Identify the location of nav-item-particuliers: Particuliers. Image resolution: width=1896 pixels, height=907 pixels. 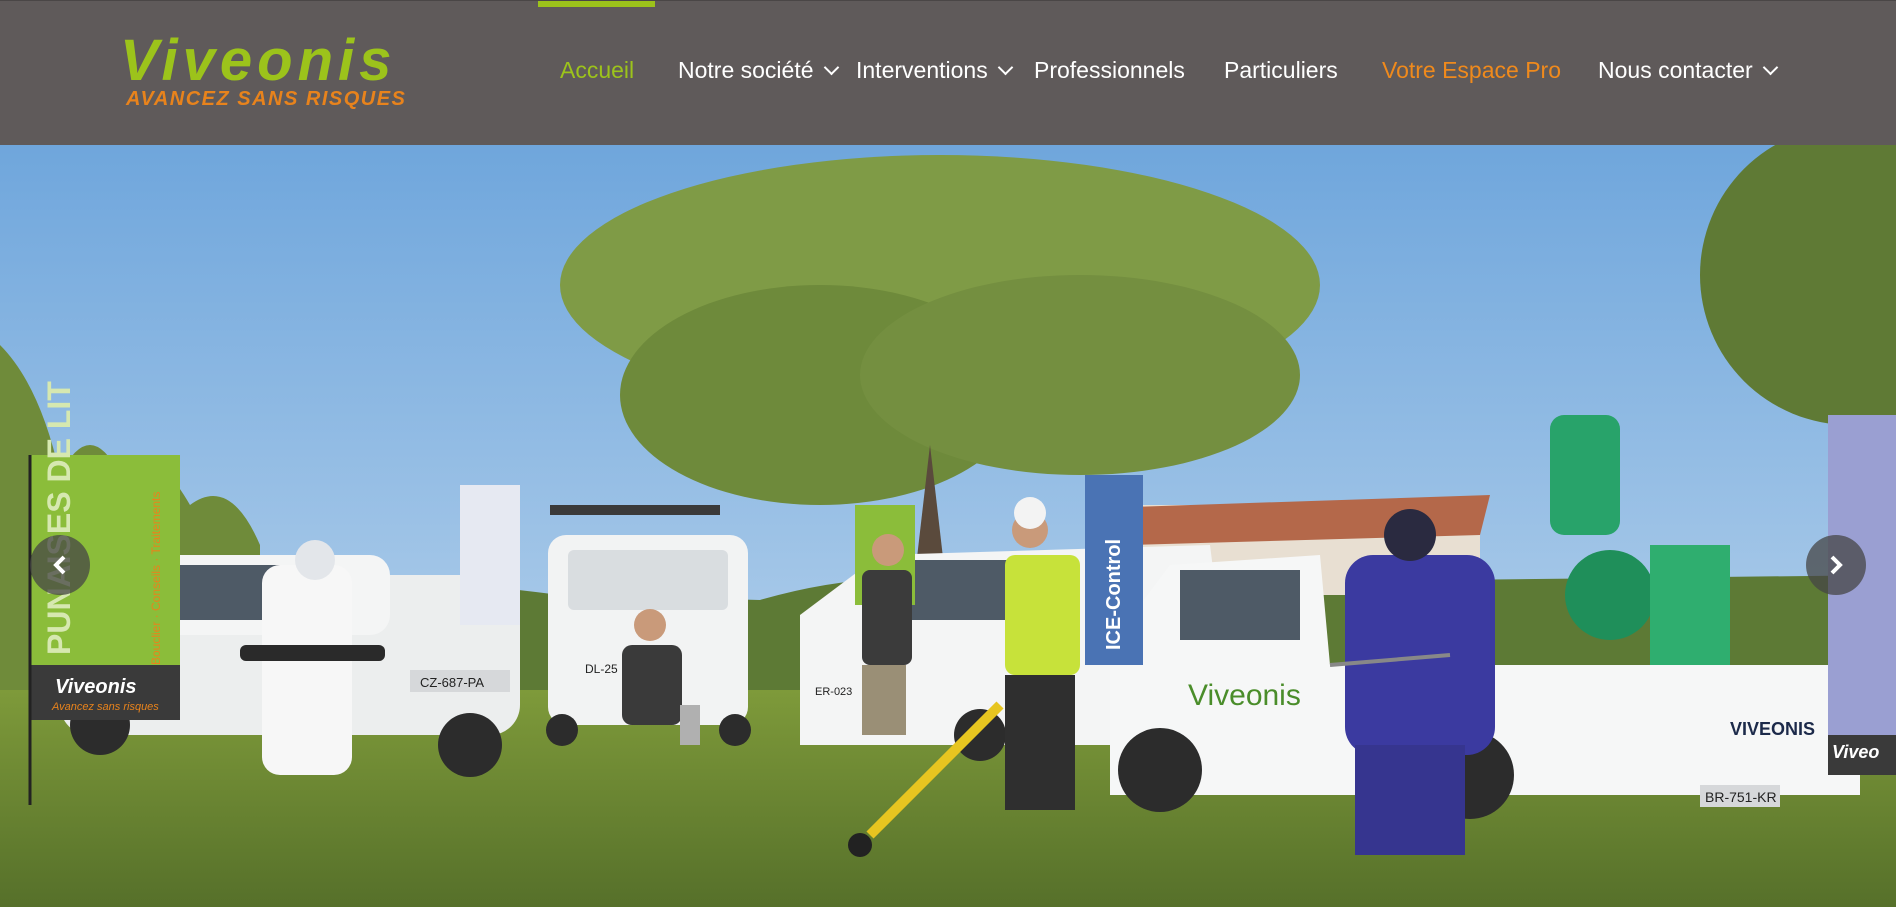
(1281, 70).